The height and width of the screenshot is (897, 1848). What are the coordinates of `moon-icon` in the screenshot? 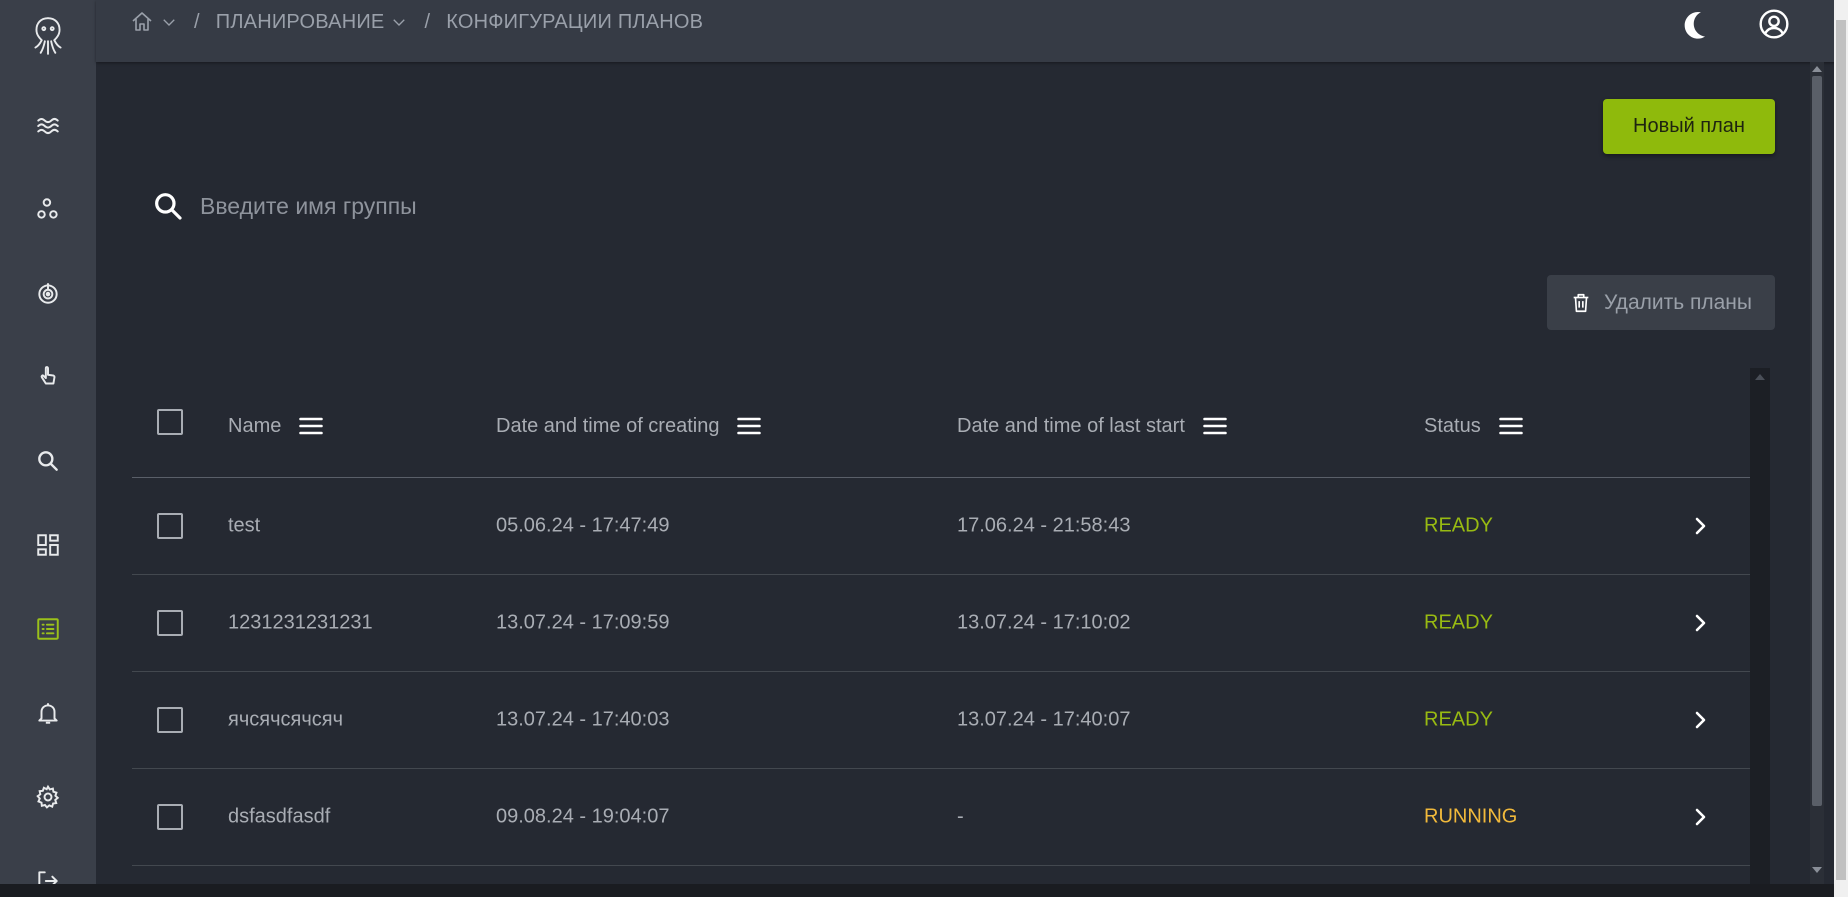 It's located at (1694, 24).